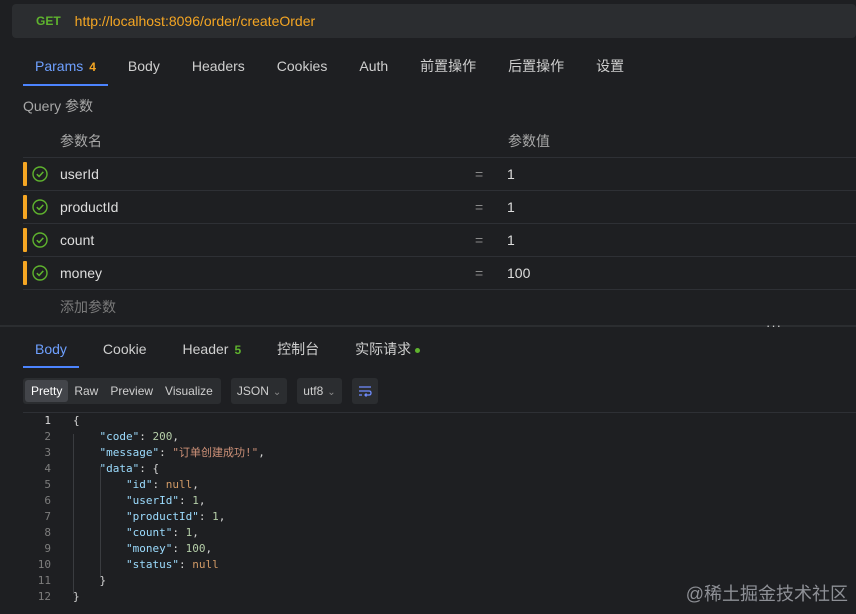 The image size is (856, 614). I want to click on param-name: userId, so click(79, 174).